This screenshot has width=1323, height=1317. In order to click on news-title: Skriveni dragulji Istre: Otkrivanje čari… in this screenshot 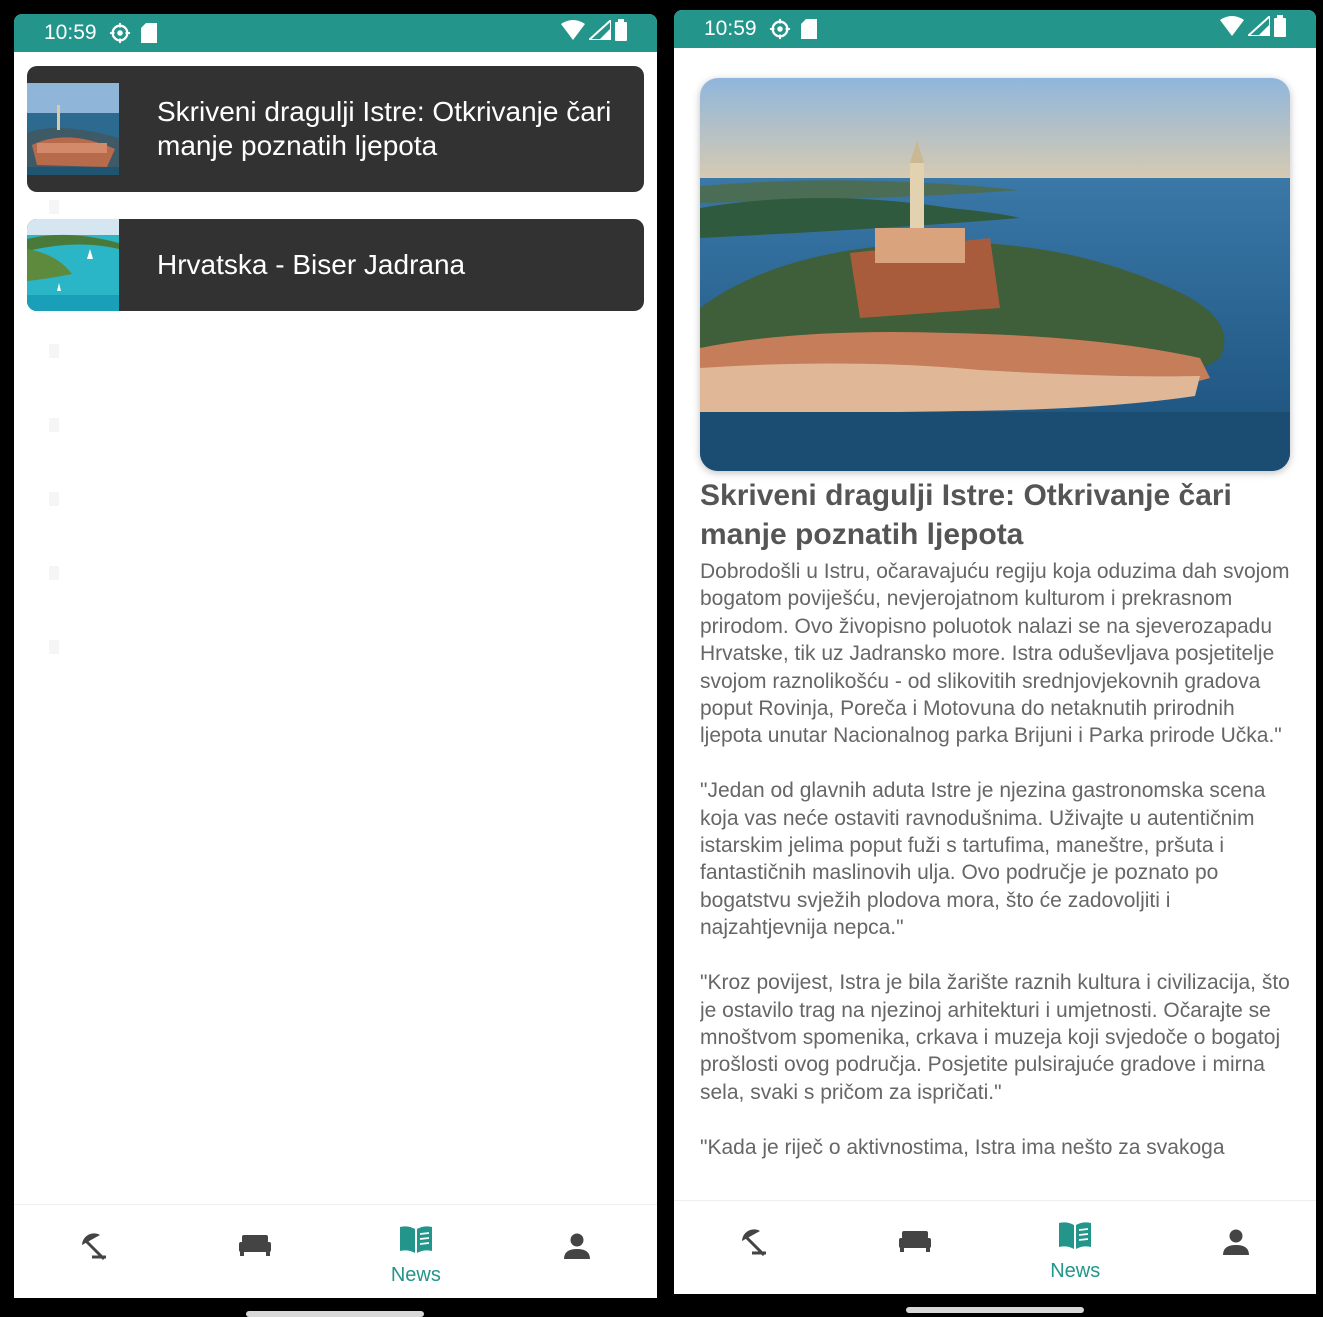, I will do `click(384, 128)`.